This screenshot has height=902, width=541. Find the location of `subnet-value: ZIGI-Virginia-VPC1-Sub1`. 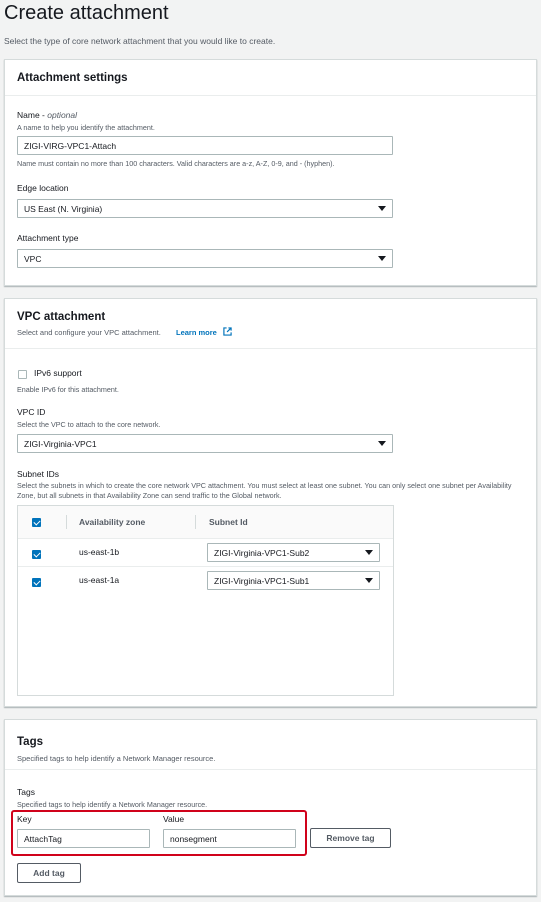

subnet-value: ZIGI-Virginia-VPC1-Sub1 is located at coordinates (262, 581).